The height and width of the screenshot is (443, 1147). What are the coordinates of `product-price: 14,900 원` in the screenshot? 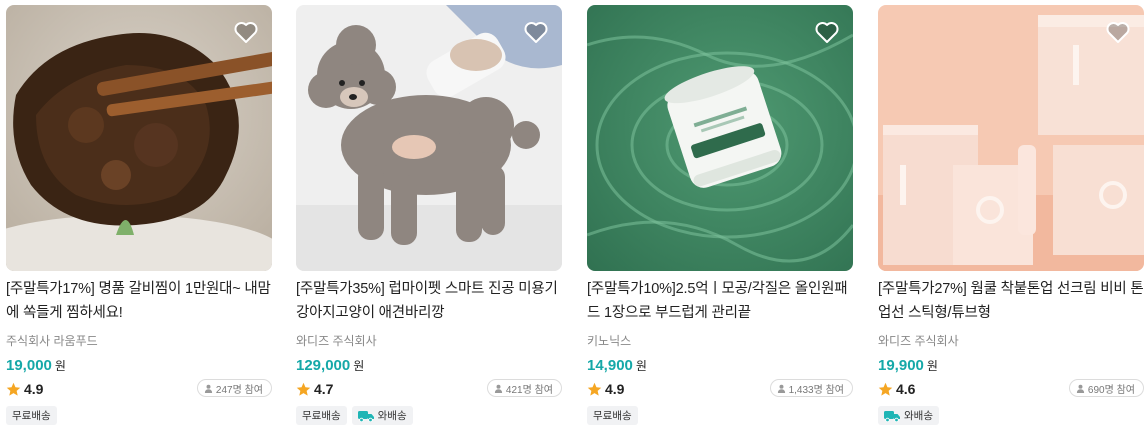 It's located at (617, 365).